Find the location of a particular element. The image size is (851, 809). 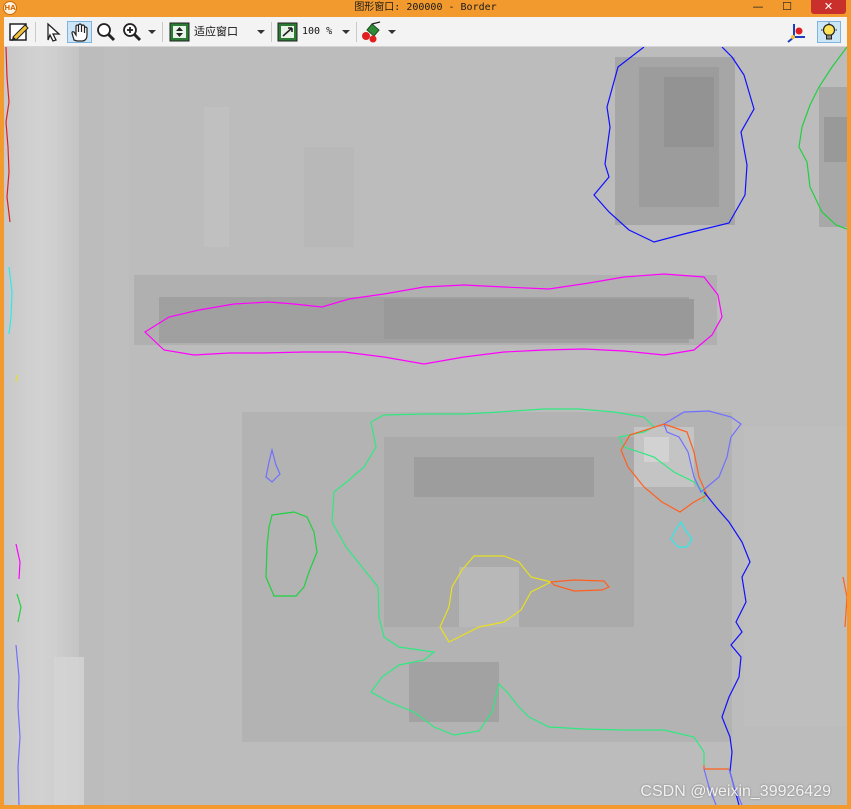

window-title: 图形窗口: 200000 - Border is located at coordinates (425, 7).